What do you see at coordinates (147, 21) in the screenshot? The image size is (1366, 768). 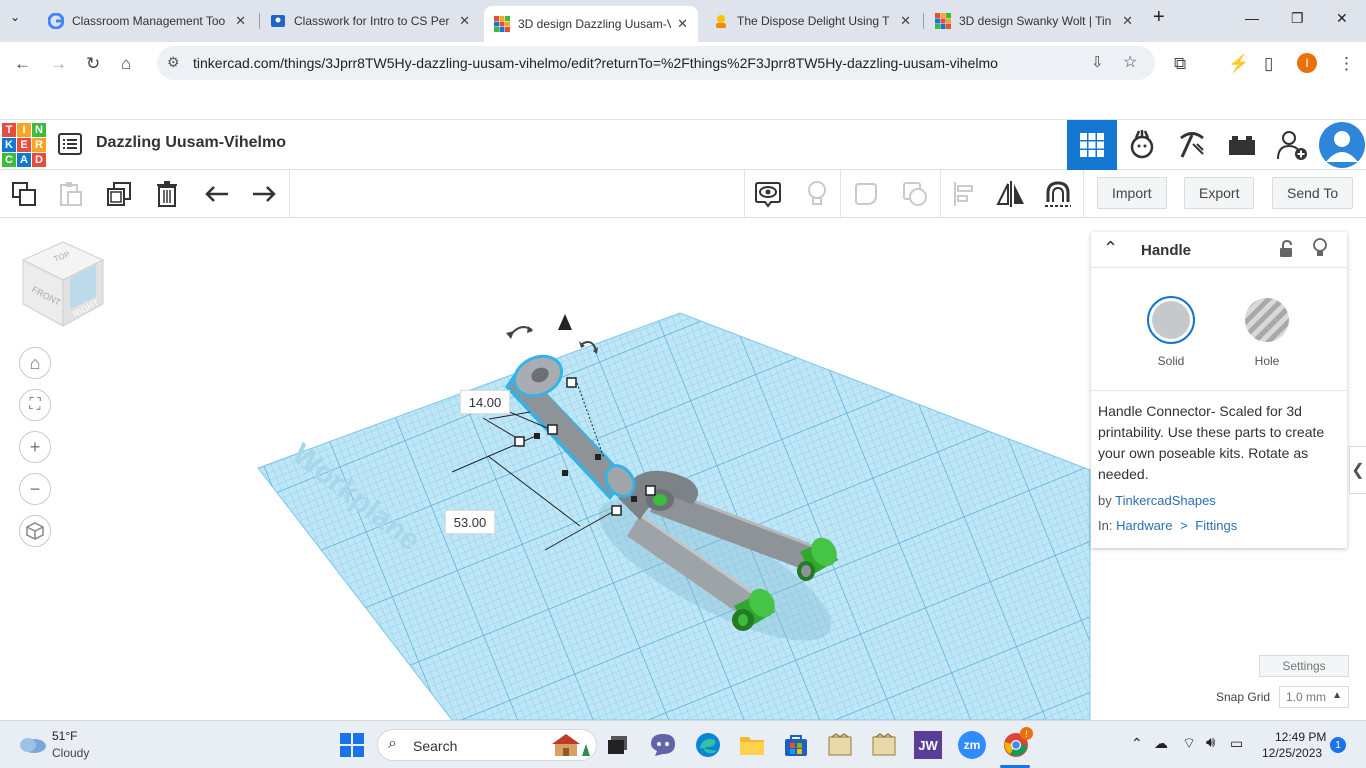 I see `browser-tab-classroom-management: Classroom Management Too ✕` at bounding box center [147, 21].